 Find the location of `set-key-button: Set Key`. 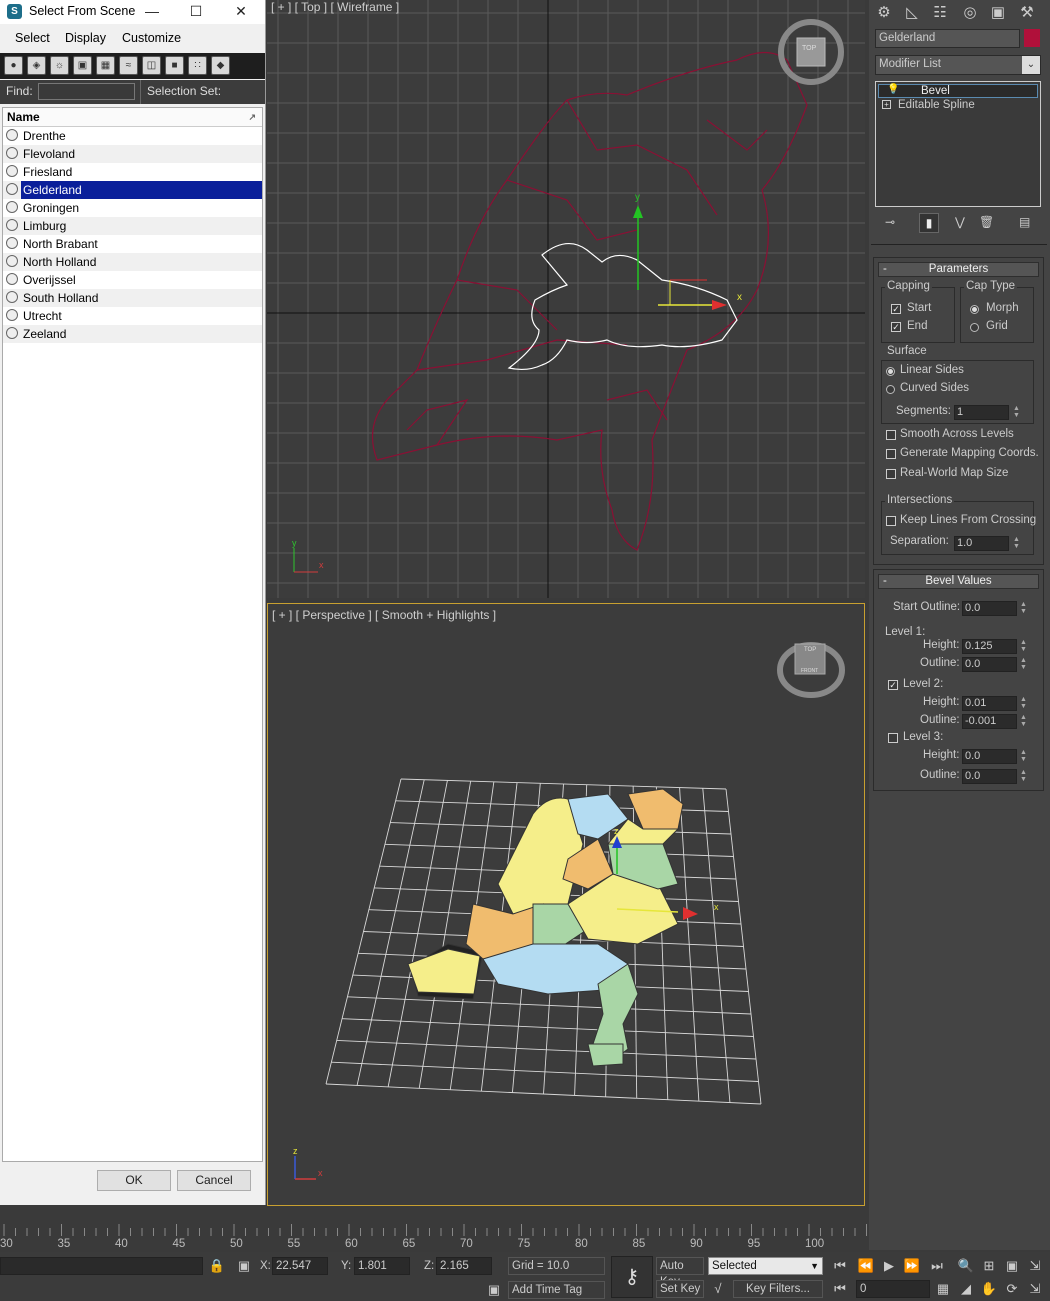

set-key-button: Set Key is located at coordinates (680, 1289).